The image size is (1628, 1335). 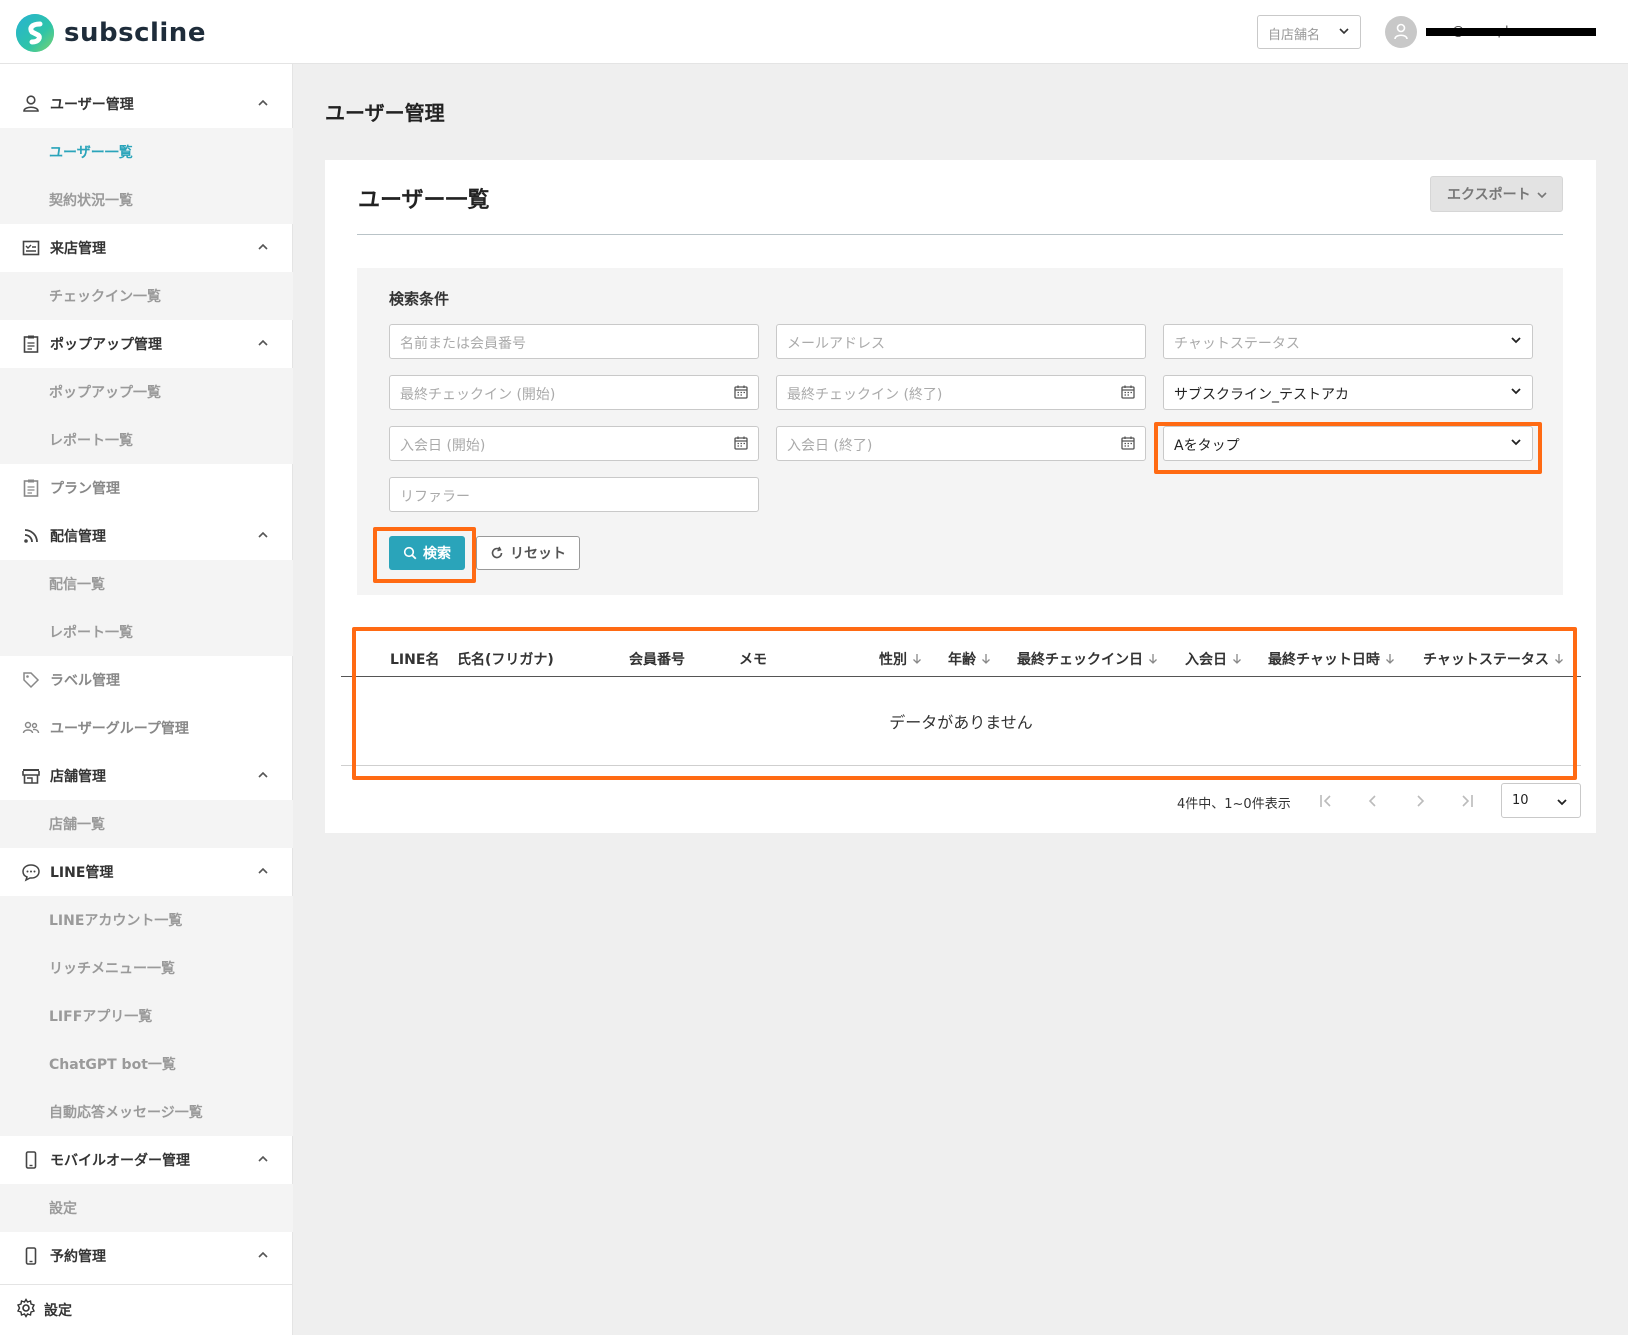 What do you see at coordinates (969, 658) in the screenshot?
I see `column-age: 年齢` at bounding box center [969, 658].